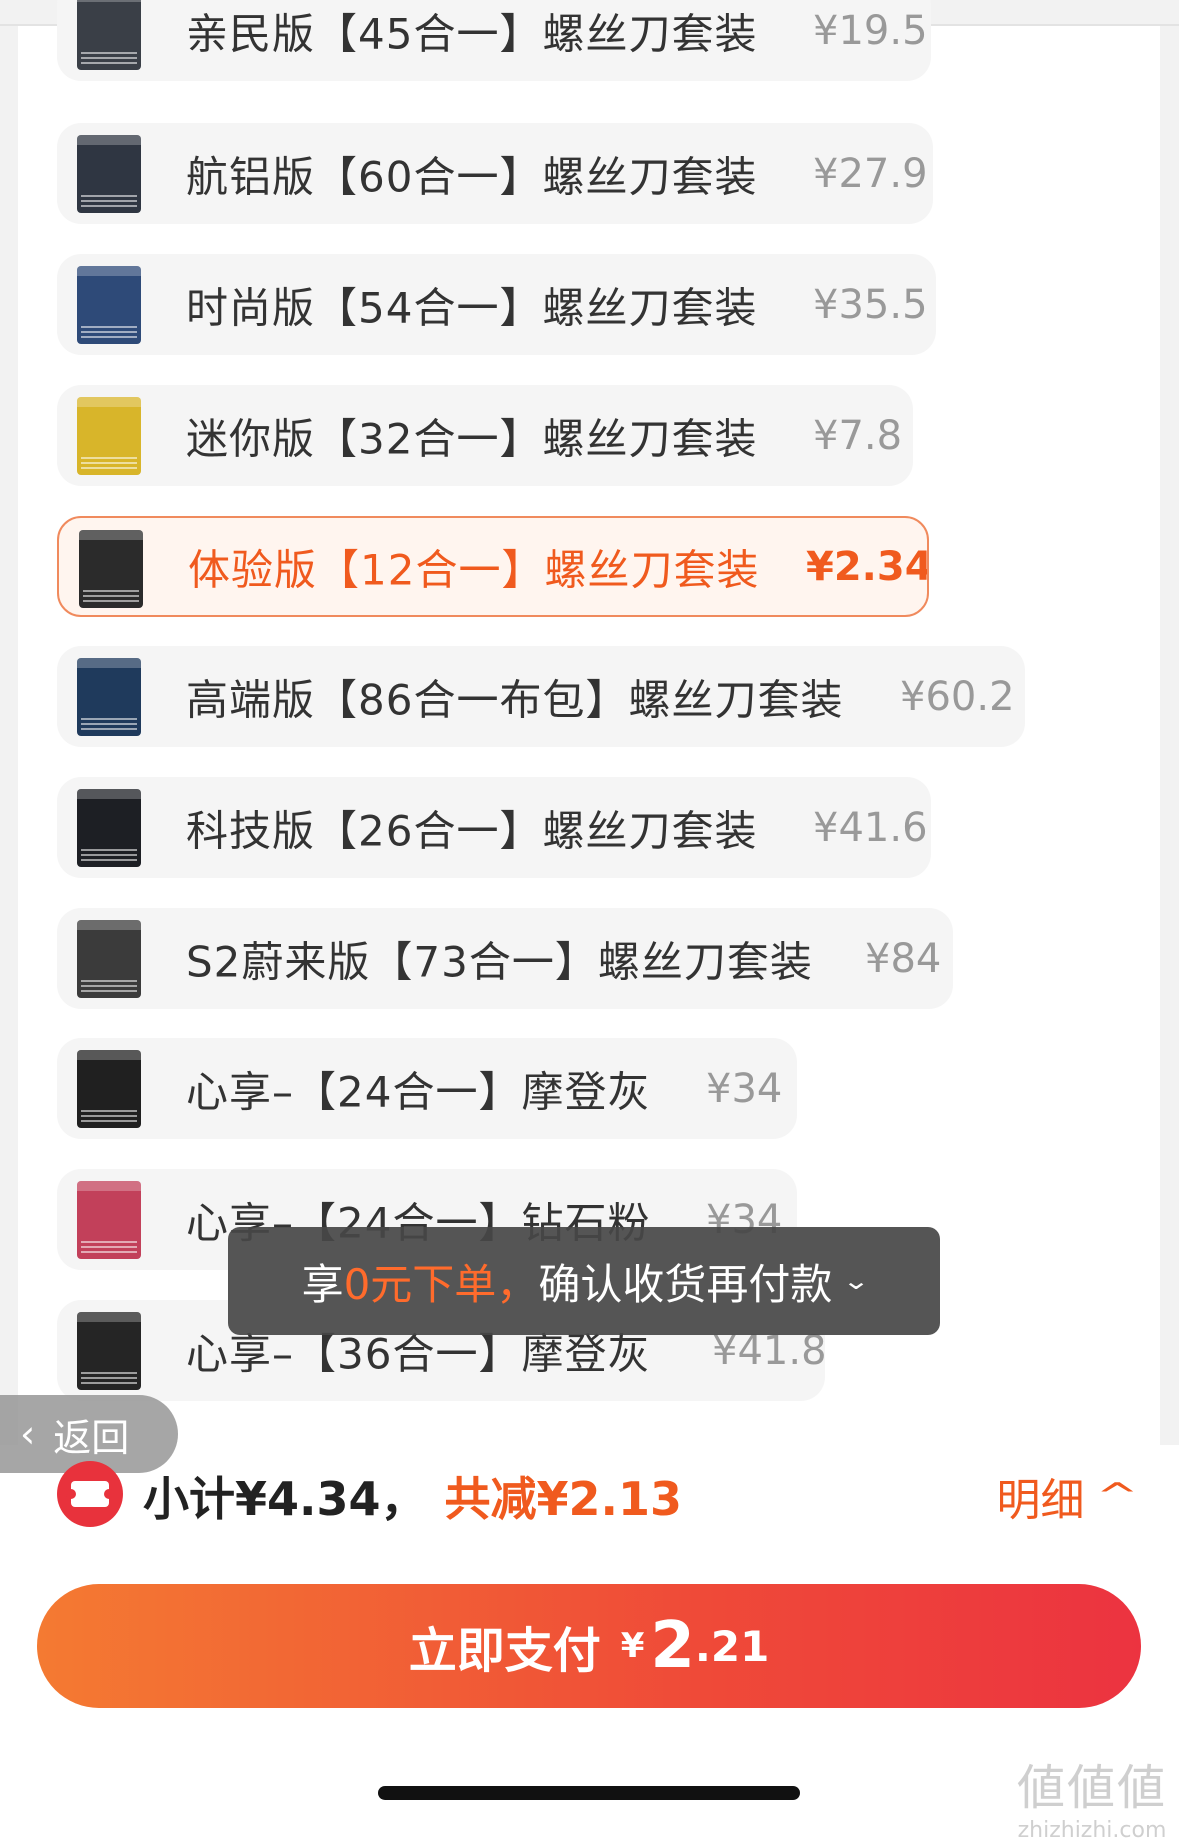 The image size is (1179, 1843). Describe the element at coordinates (870, 827) in the screenshot. I see `option-price: ¥41.6` at that location.